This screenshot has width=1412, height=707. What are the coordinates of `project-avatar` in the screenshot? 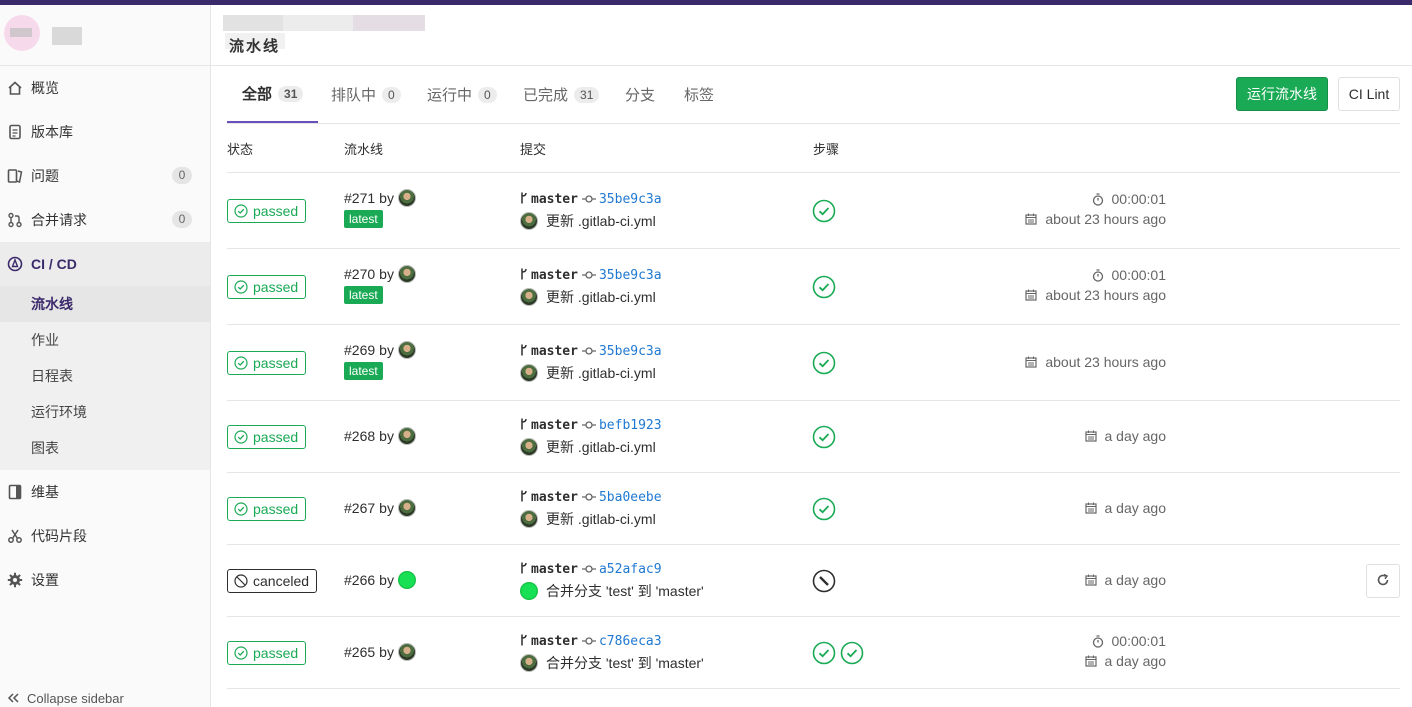 It's located at (22, 33).